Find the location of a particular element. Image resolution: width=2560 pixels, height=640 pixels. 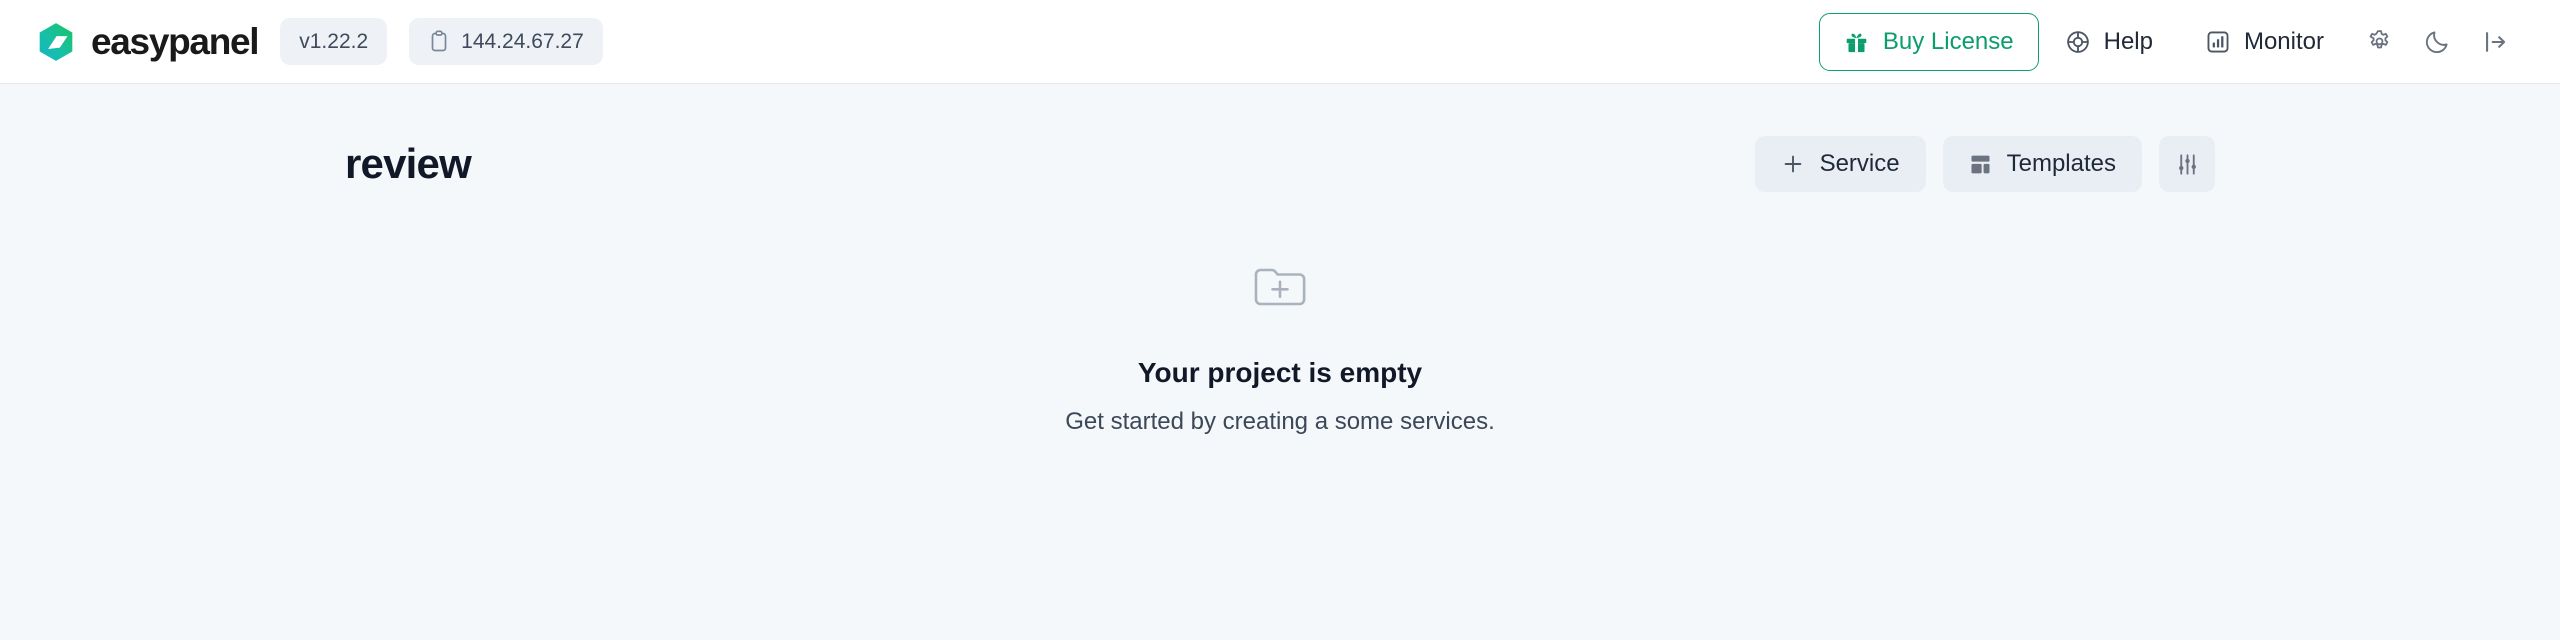

theme-toggle-button is located at coordinates (2437, 42).